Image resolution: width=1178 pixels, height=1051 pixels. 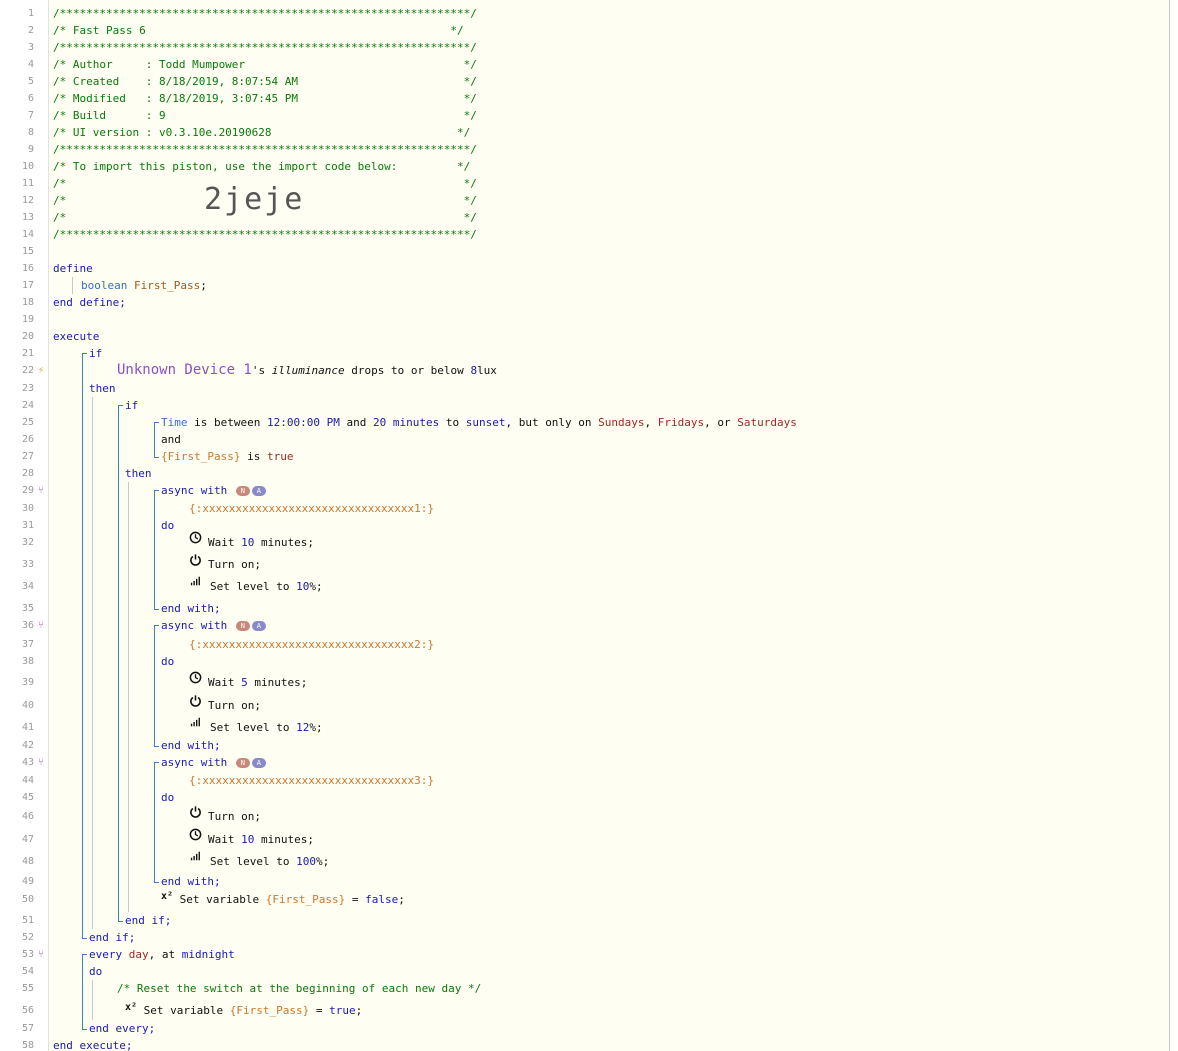 I want to click on line-number: 33, so click(x=27, y=564).